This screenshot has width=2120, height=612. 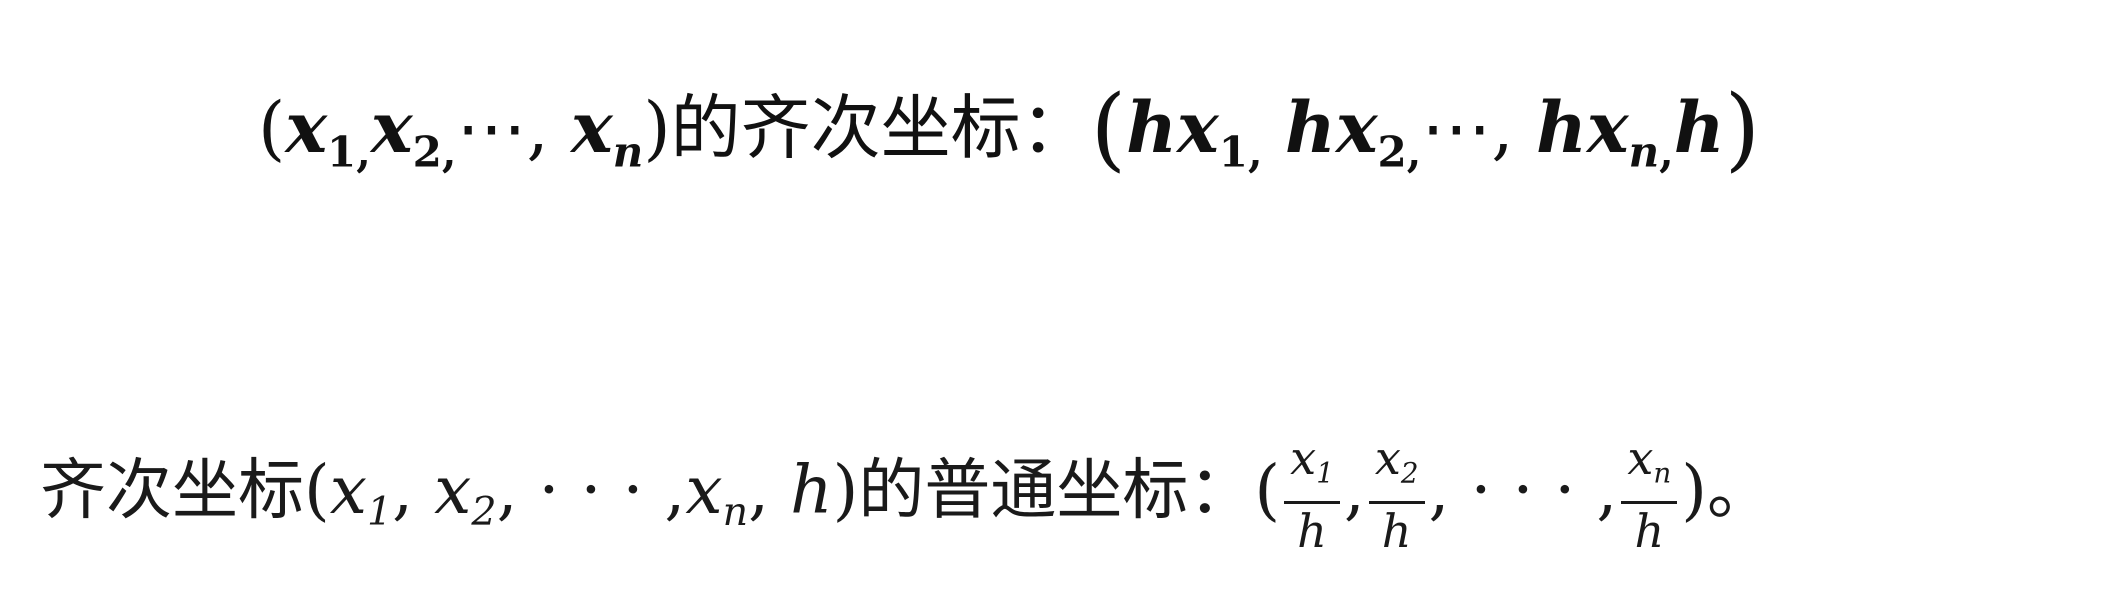 What do you see at coordinates (1312, 495) in the screenshot?
I see `fraction-x1-over-h: x1 h` at bounding box center [1312, 495].